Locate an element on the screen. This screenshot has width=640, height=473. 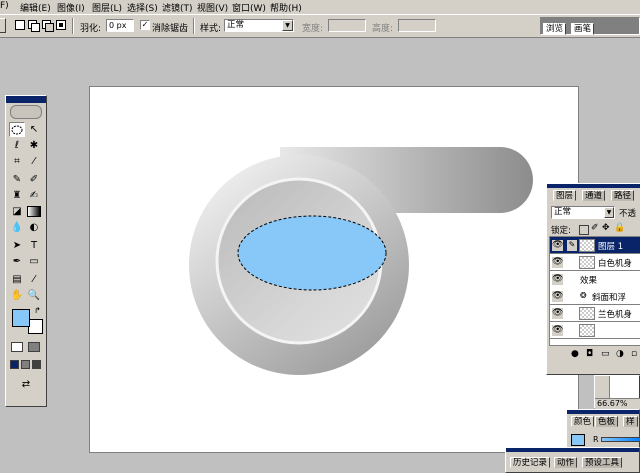
menu-image: 图像(I) is located at coordinates (71, 7).